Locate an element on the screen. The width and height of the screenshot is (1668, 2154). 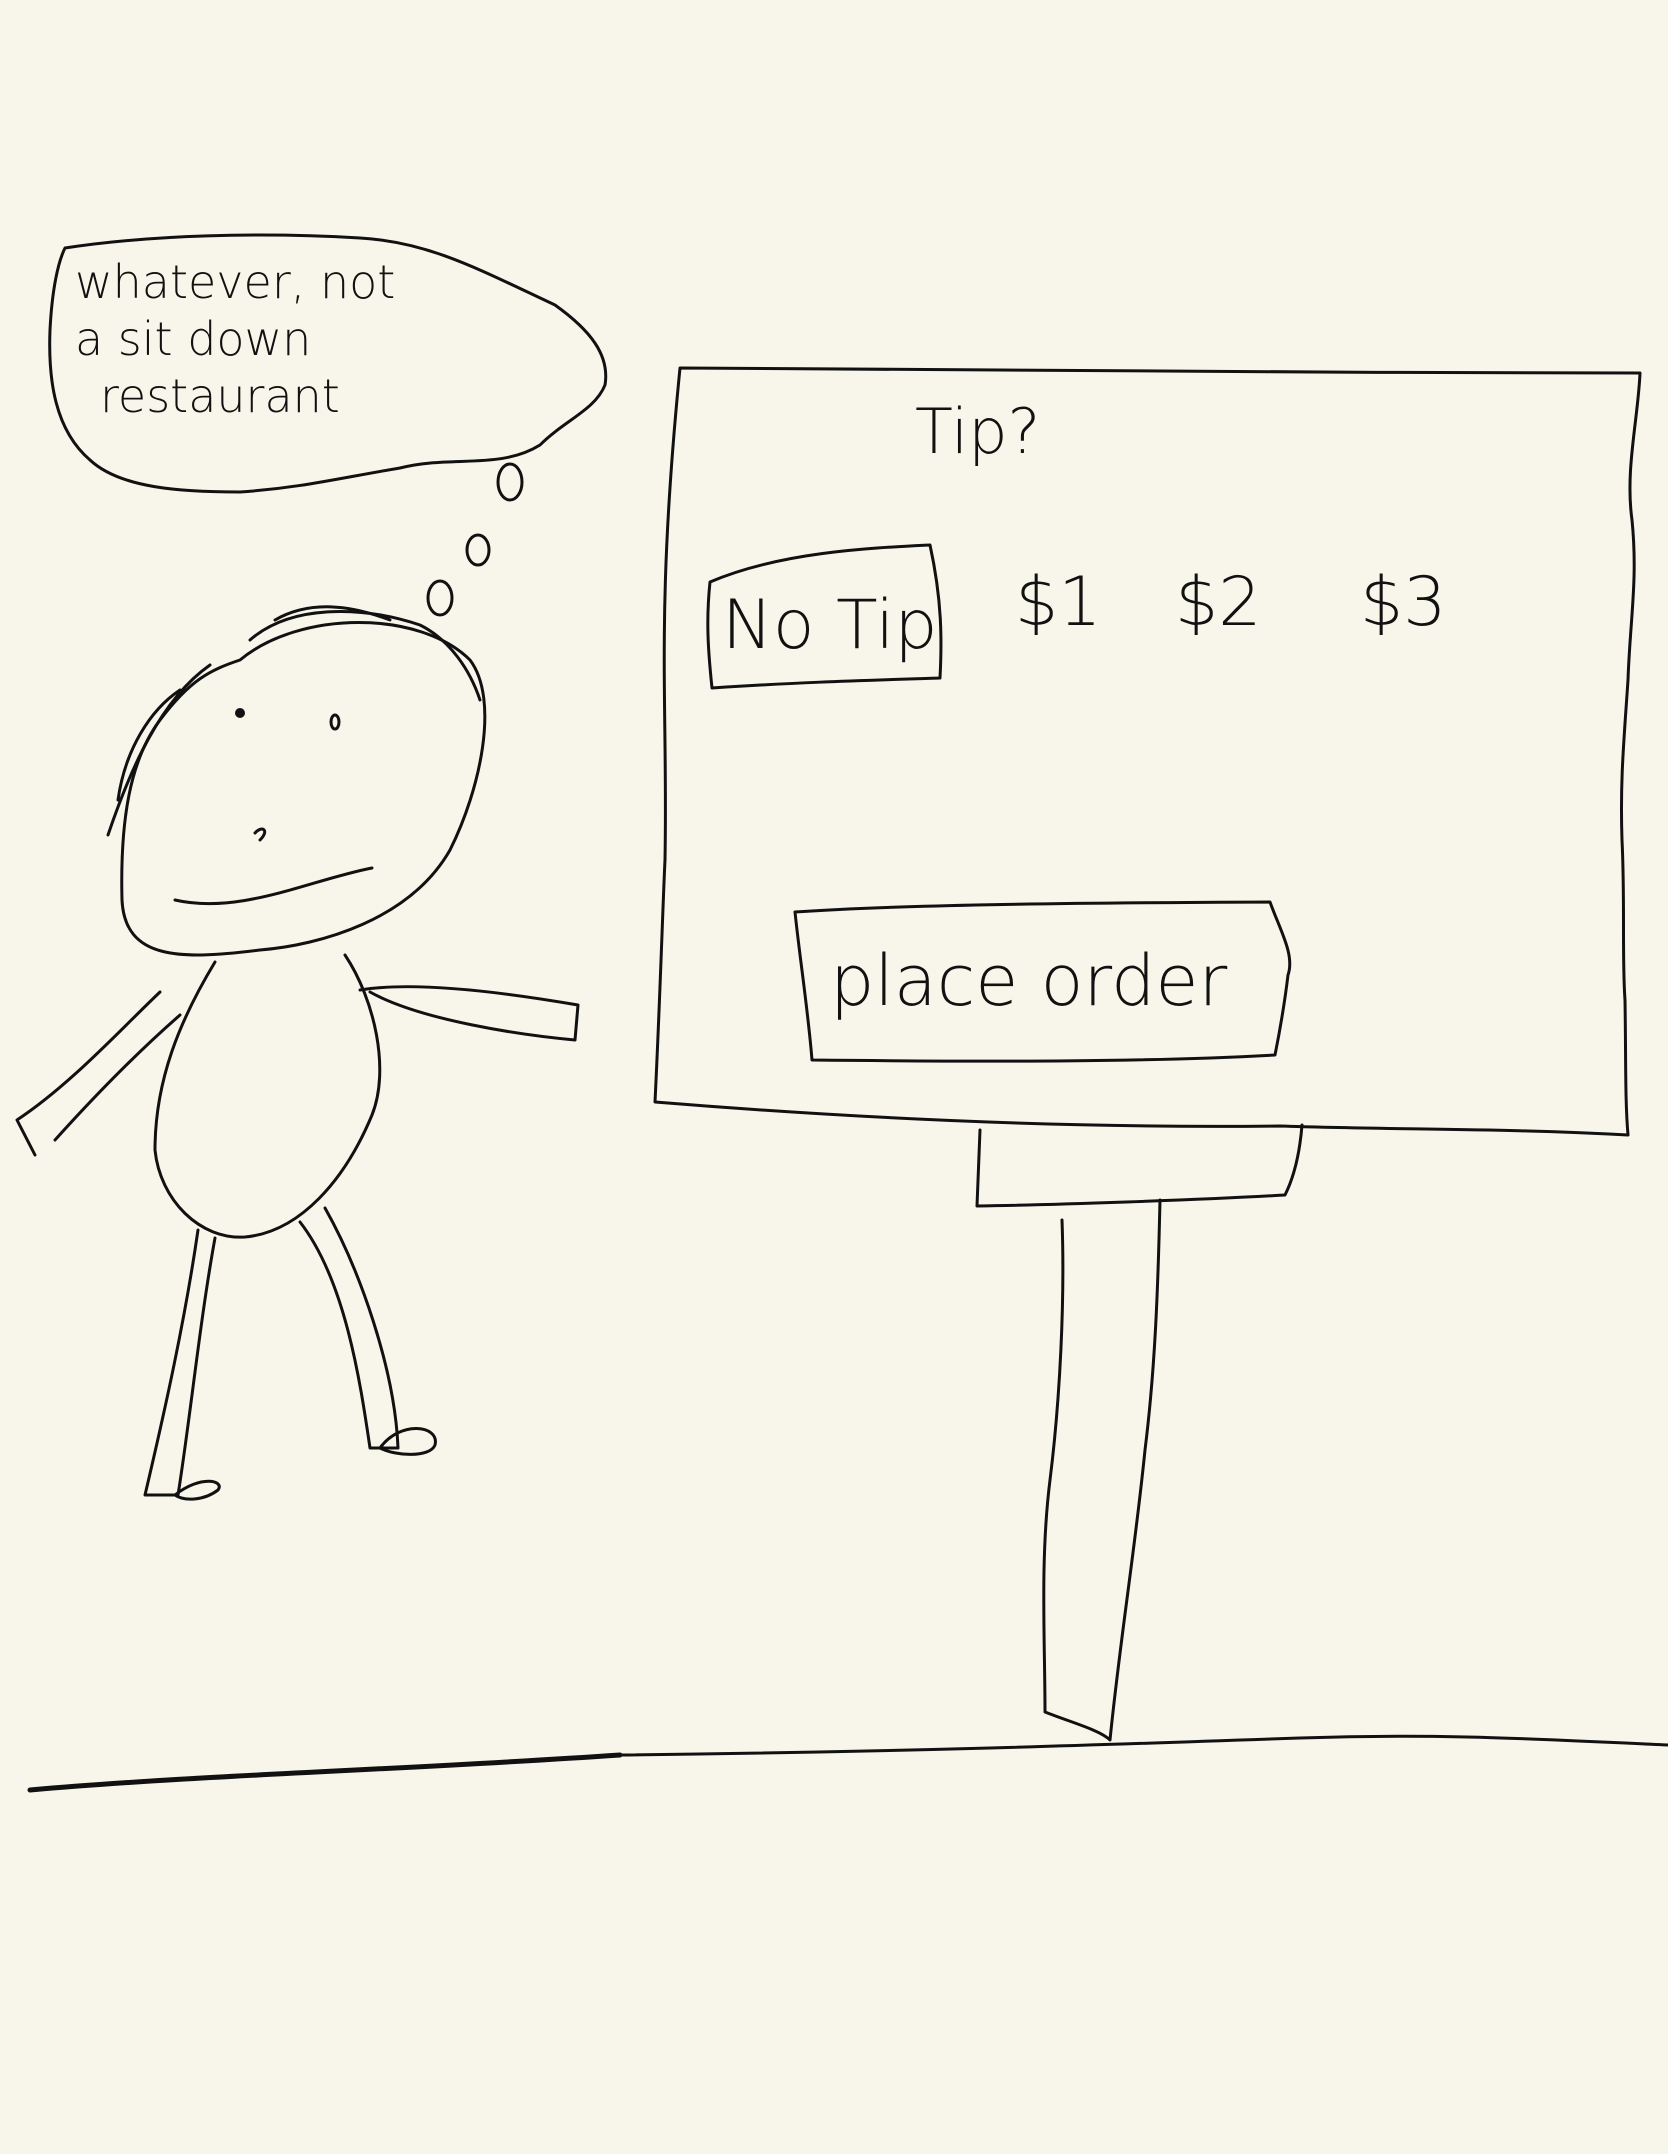
person-figure is located at coordinates (297, 1053).